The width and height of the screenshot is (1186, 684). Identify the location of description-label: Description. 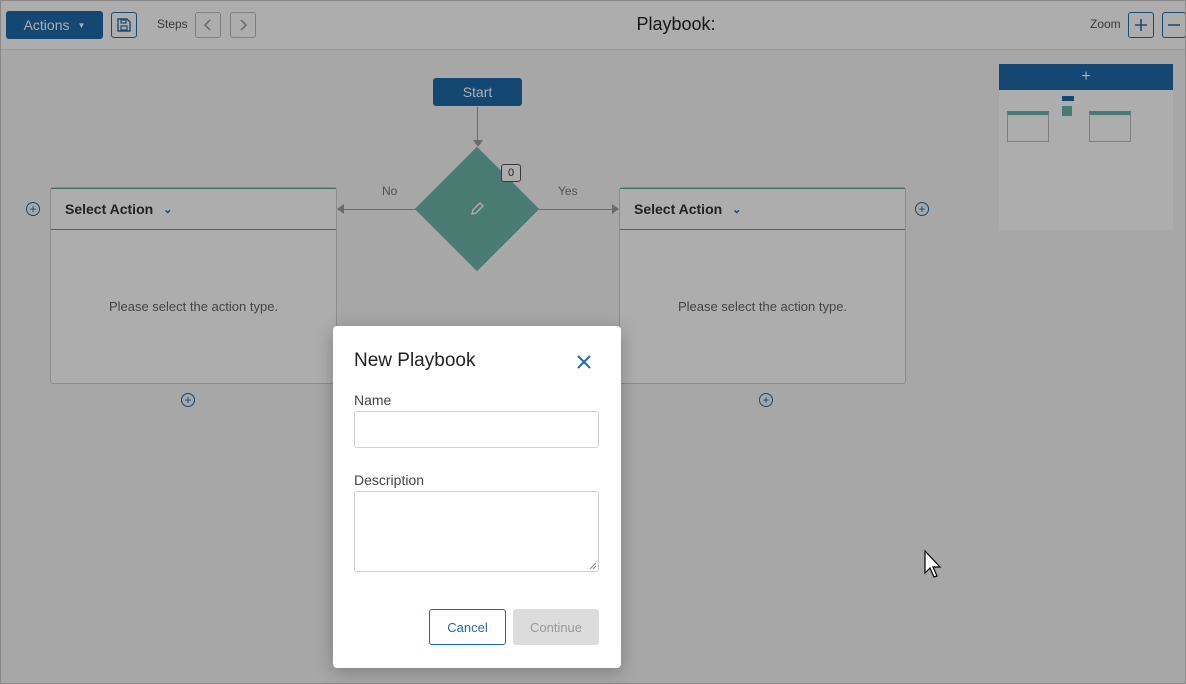
(389, 480).